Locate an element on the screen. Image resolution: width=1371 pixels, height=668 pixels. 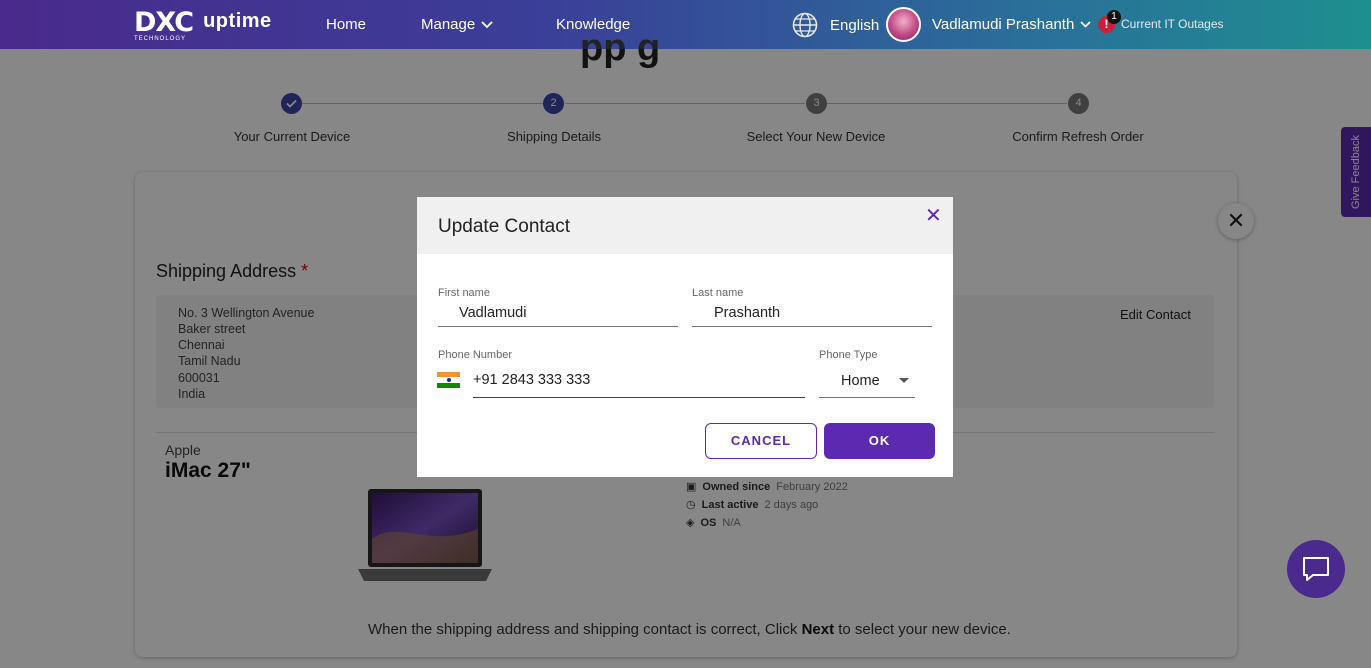
globe-icon is located at coordinates (805, 25).